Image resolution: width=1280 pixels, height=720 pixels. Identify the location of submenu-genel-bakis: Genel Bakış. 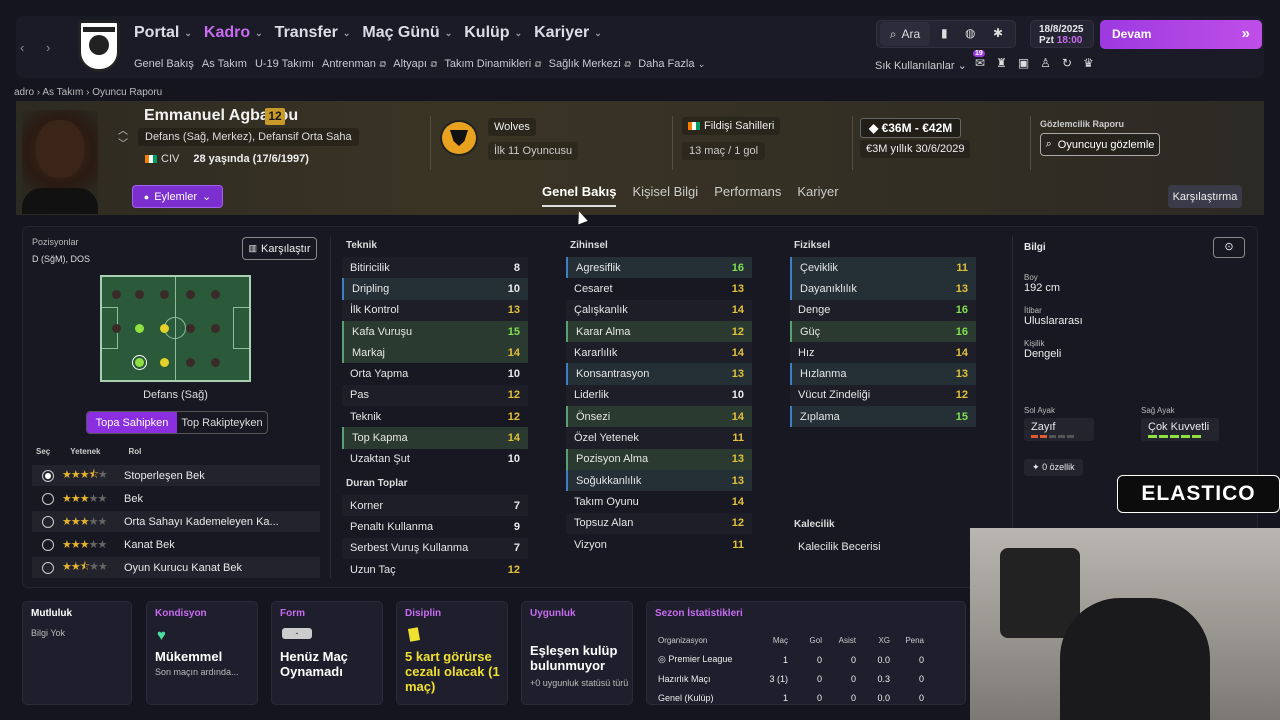
(164, 64).